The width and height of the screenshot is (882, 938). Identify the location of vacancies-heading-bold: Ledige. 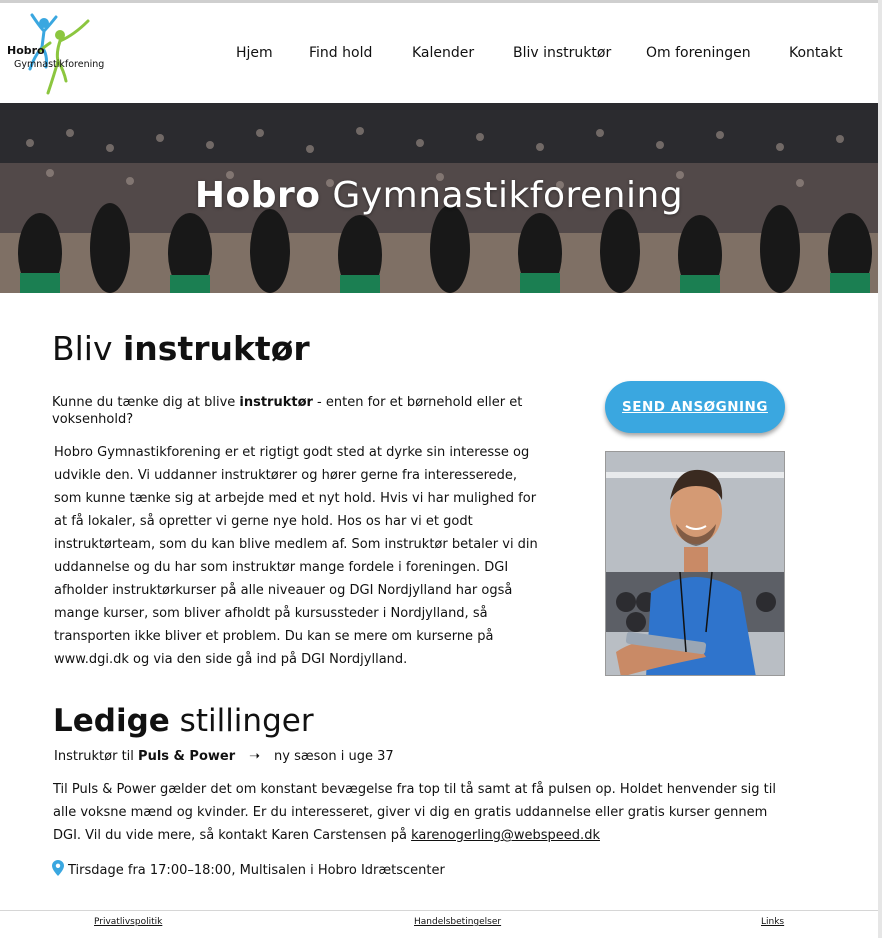
(111, 721).